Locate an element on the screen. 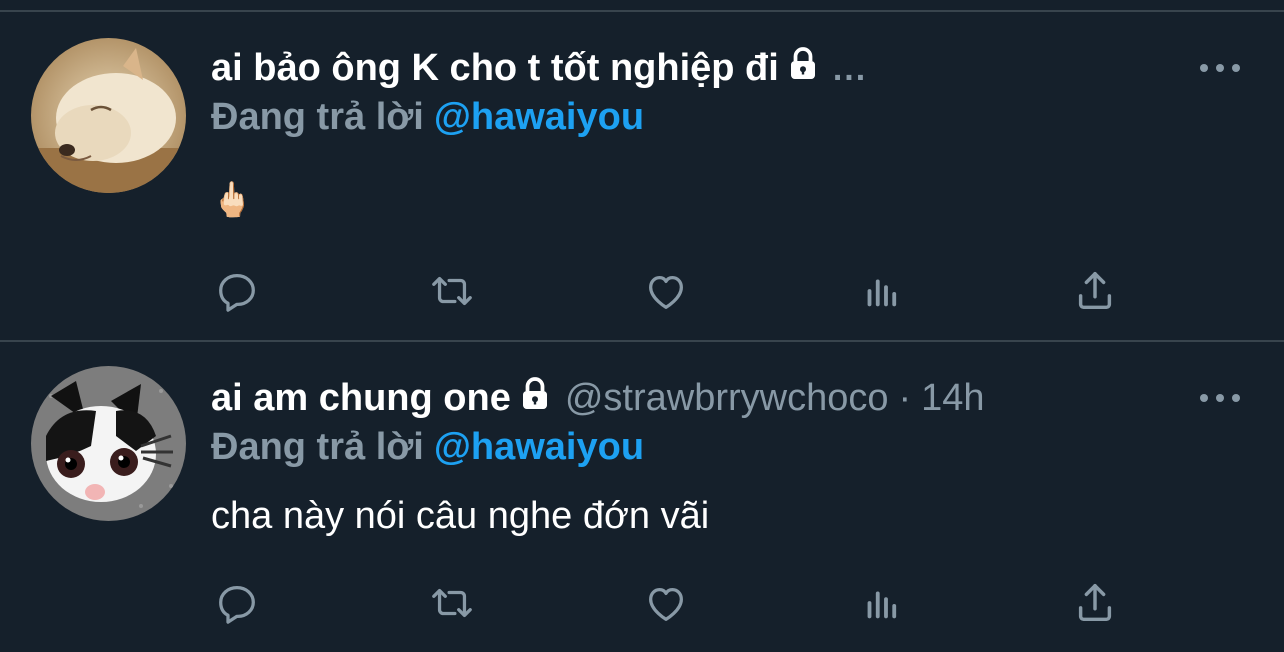  display-name: ai am chung one is located at coordinates (361, 398).